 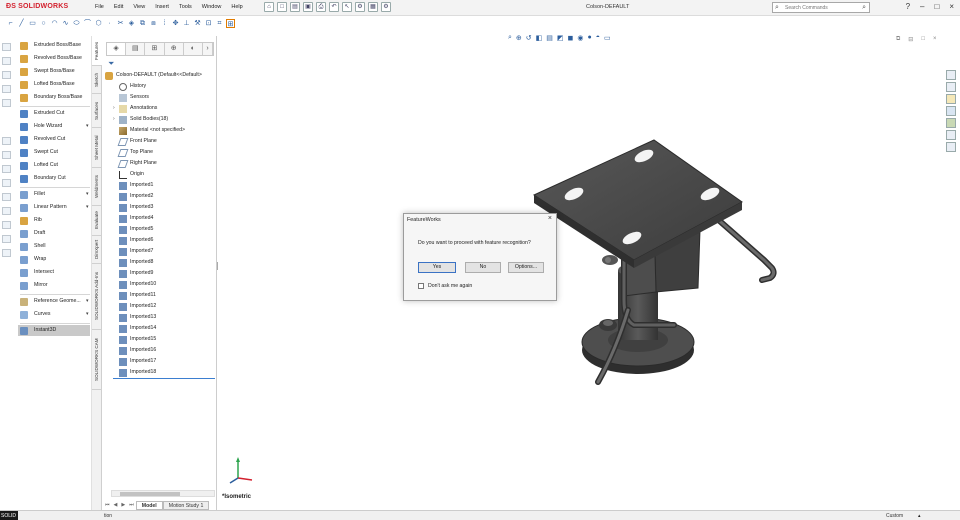 I want to click on tree-horizontal-scrollbar, so click(x=163, y=493).